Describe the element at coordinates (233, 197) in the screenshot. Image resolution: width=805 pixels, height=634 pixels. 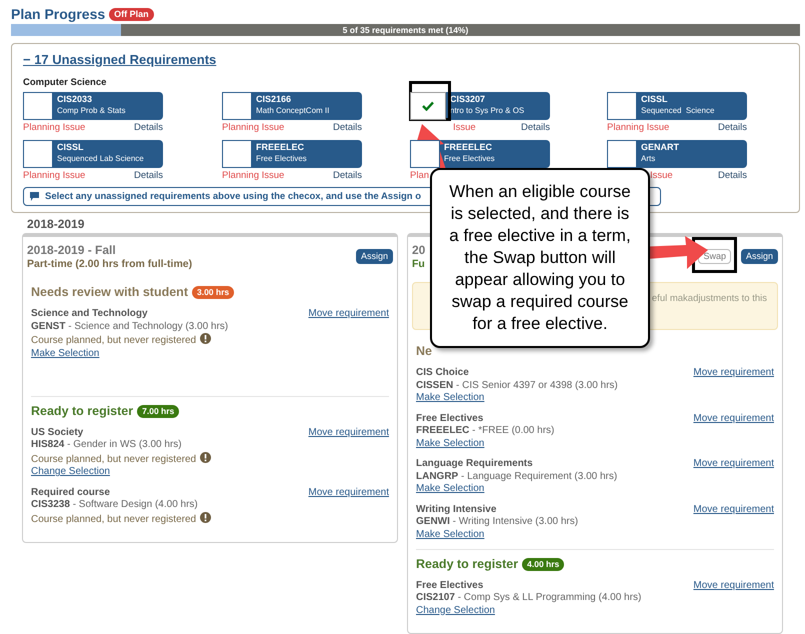
I see `info-text: Select any unassigned requirements above using the checox, and use the Assign o` at that location.